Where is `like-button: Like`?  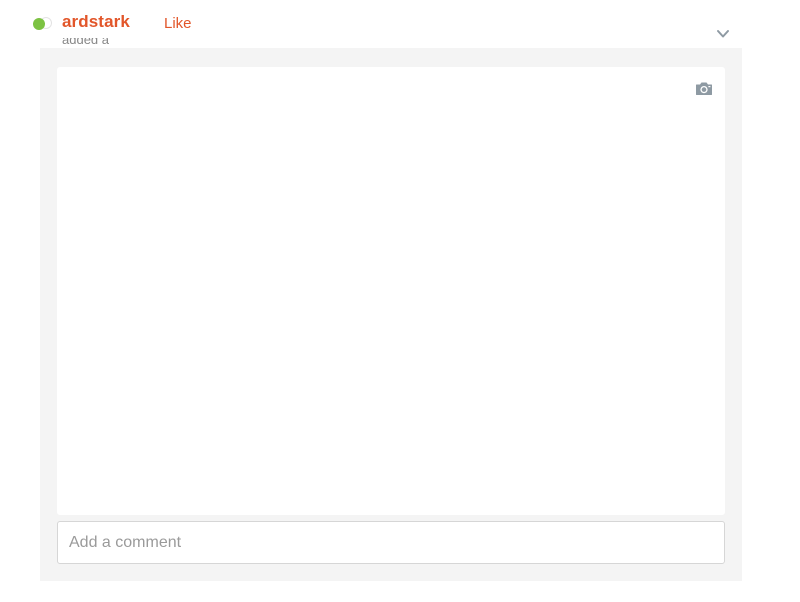
like-button: Like is located at coordinates (178, 23).